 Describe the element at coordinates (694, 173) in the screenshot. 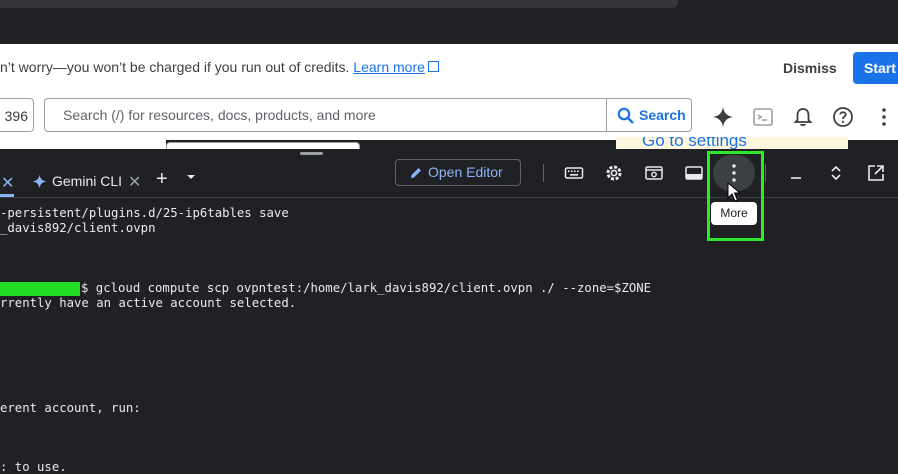

I see `layout-panel-icon` at that location.